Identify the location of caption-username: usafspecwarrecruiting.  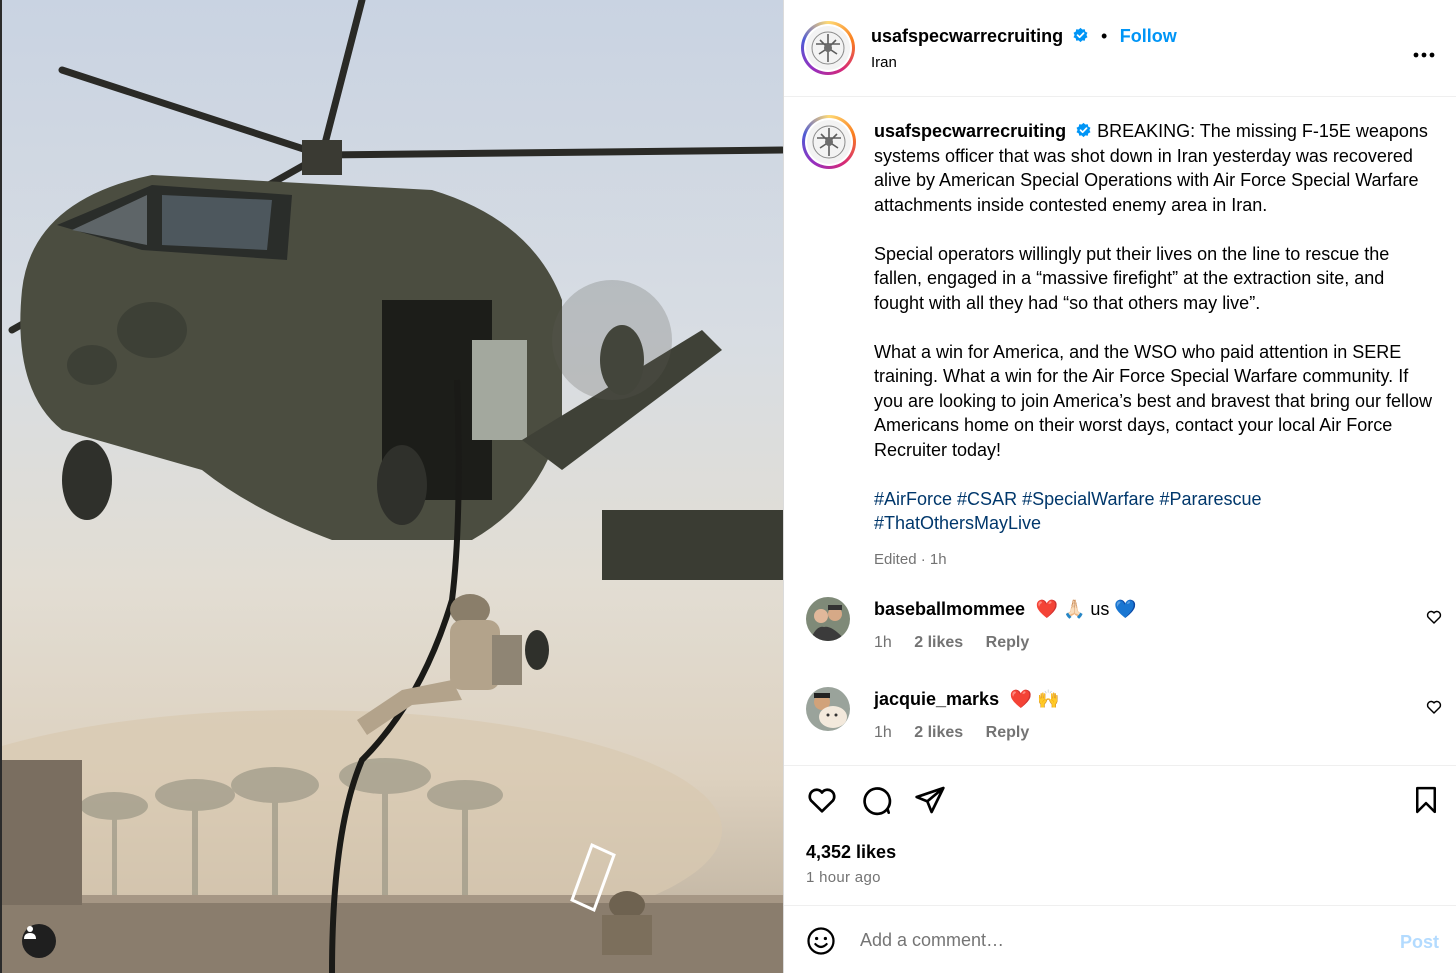
(970, 131).